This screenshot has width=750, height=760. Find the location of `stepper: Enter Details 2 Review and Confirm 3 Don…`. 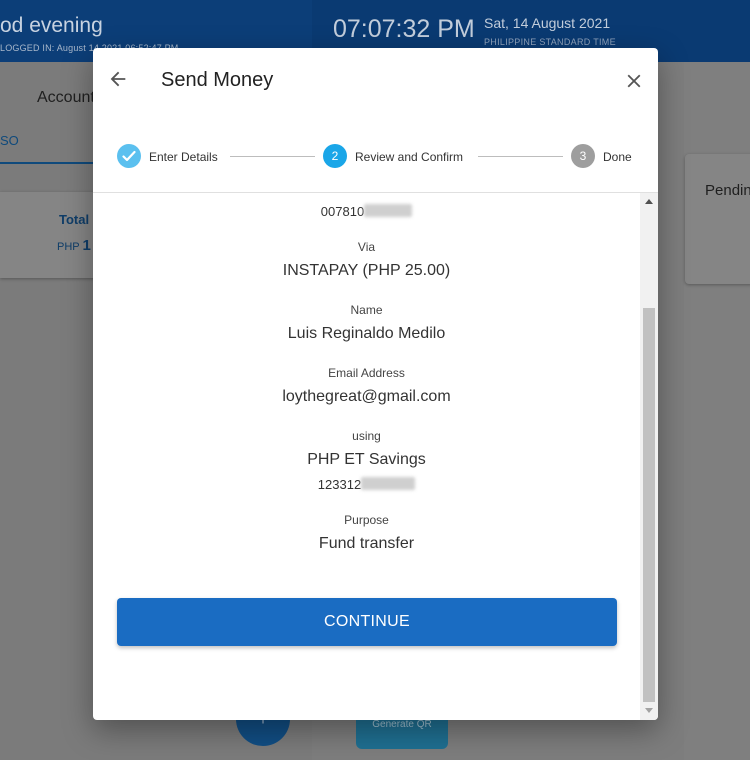

stepper: Enter Details 2 Review and Confirm 3 Don… is located at coordinates (375, 155).